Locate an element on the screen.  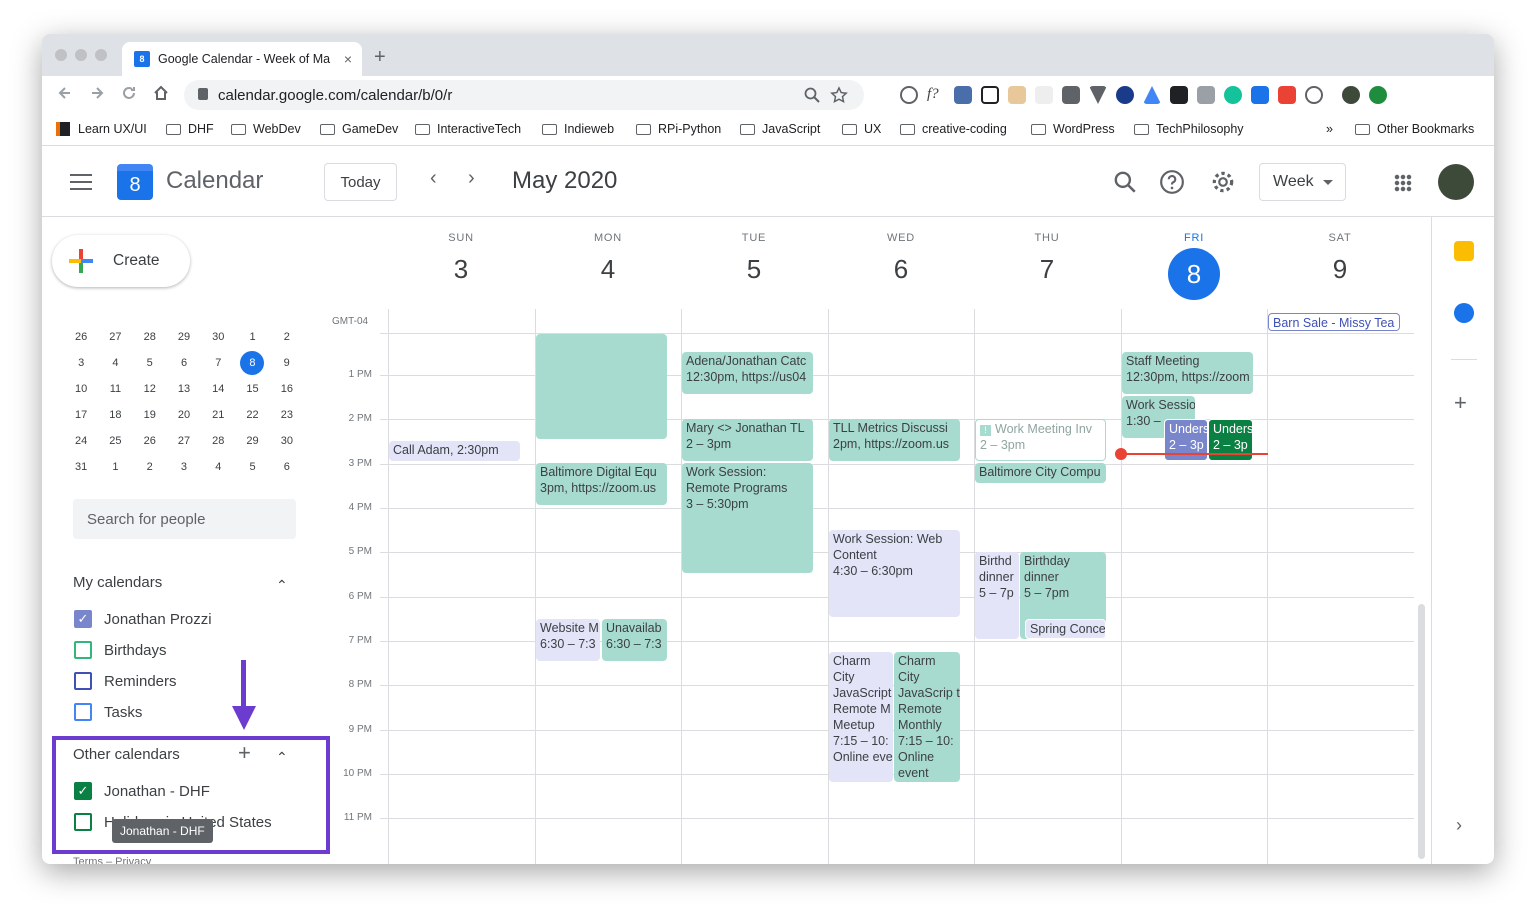
mini-calendar-day: 1 is located at coordinates (115, 467).